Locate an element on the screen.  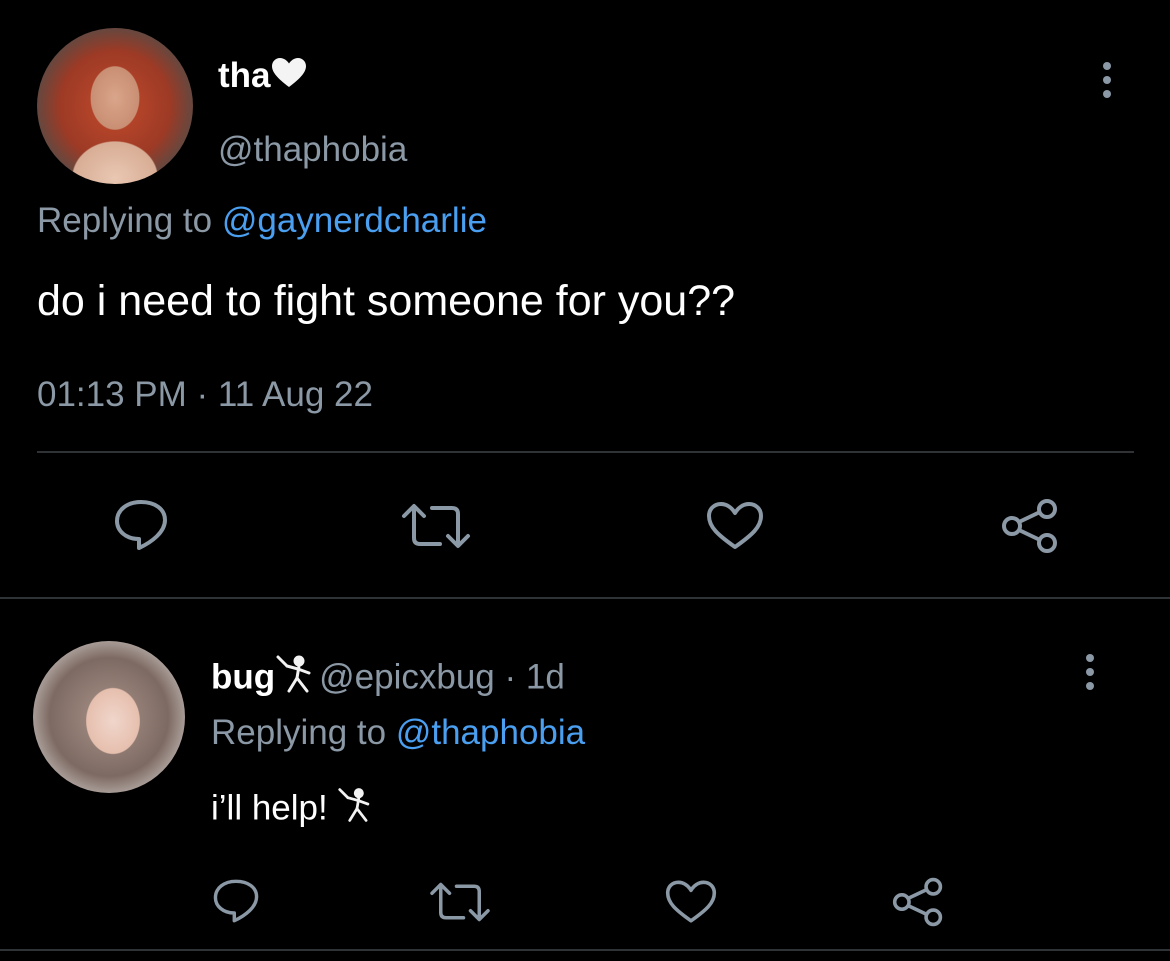
timestamp: 01:13 PM · 11 Aug 22 is located at coordinates (205, 394).